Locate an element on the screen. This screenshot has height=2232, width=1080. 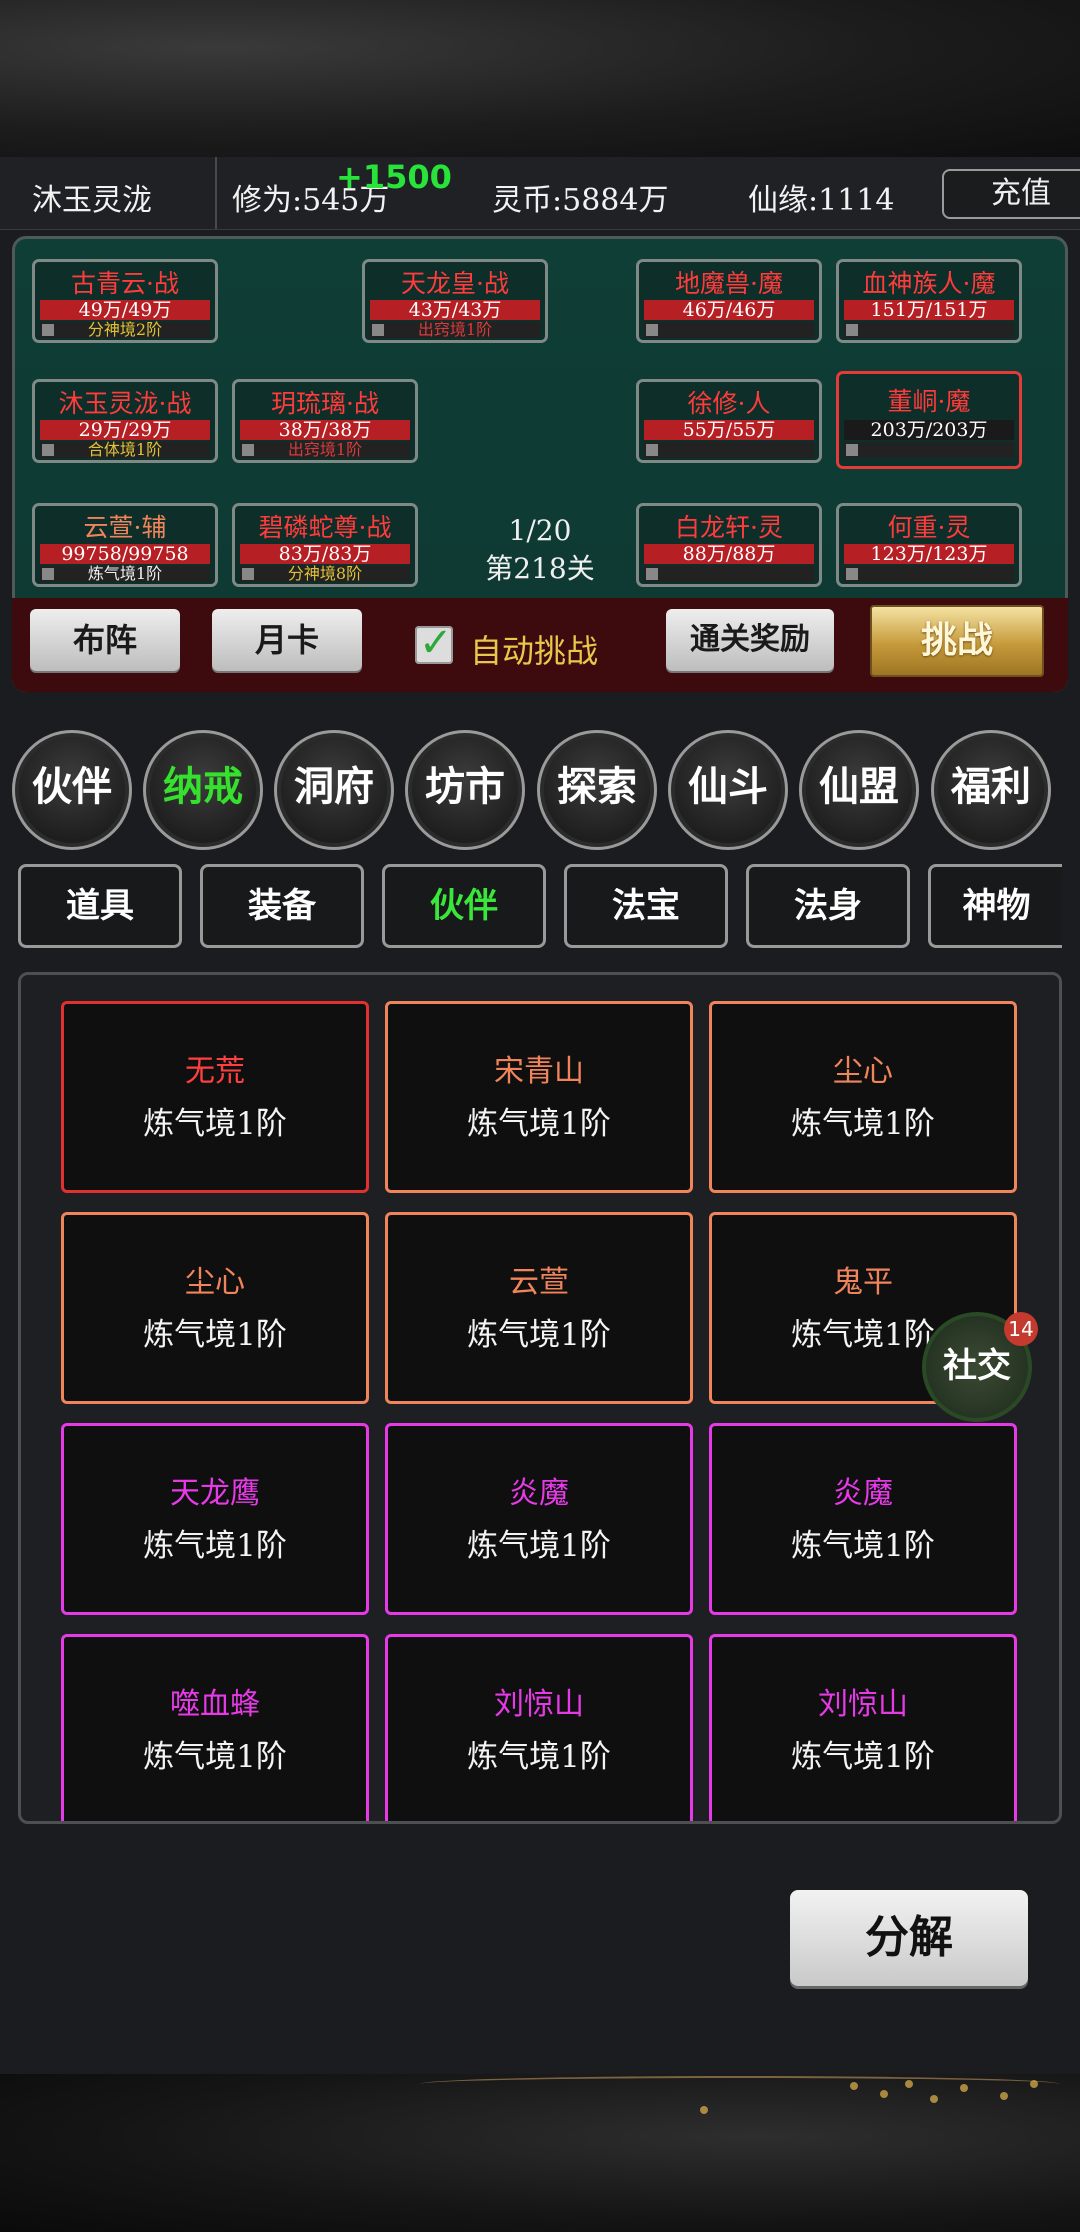
challenge-button: 挑战 is located at coordinates (957, 641).